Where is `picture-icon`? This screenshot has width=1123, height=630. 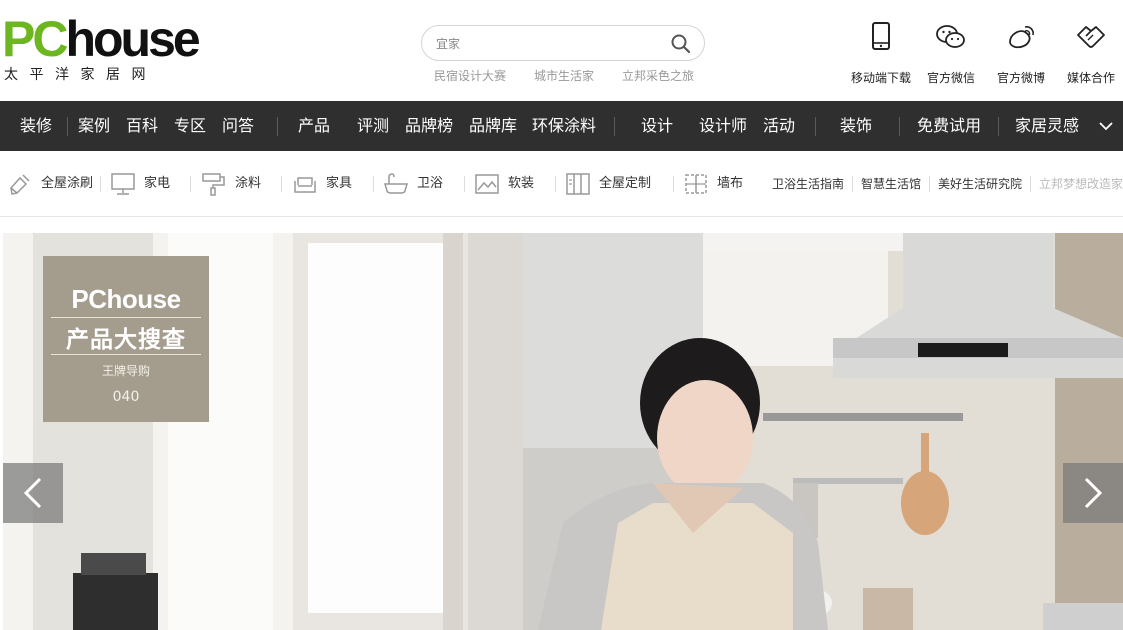 picture-icon is located at coordinates (487, 184).